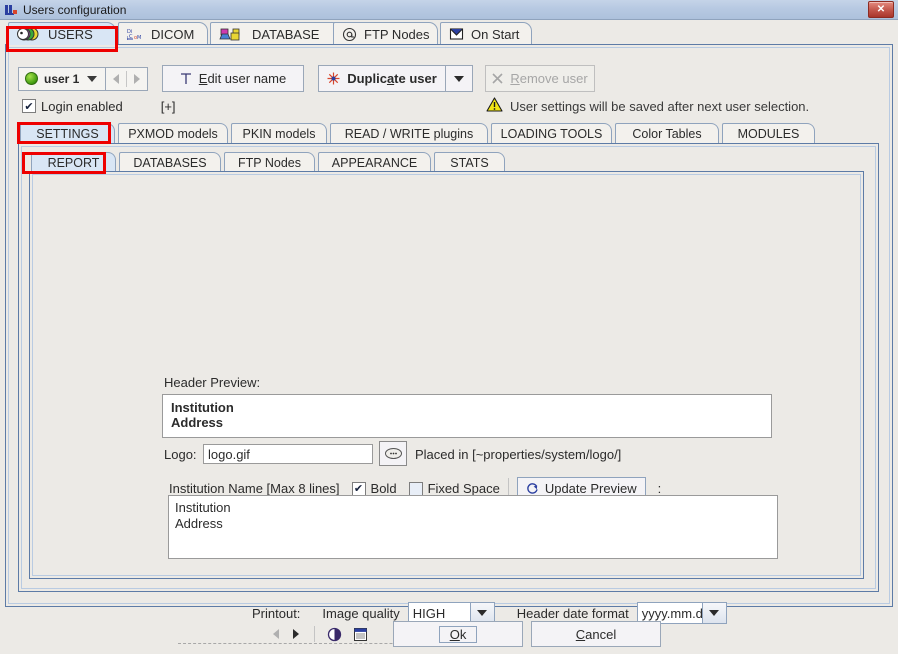  Describe the element at coordinates (173, 34) in the screenshot. I see `tab-dicom-label: DICOM` at that location.